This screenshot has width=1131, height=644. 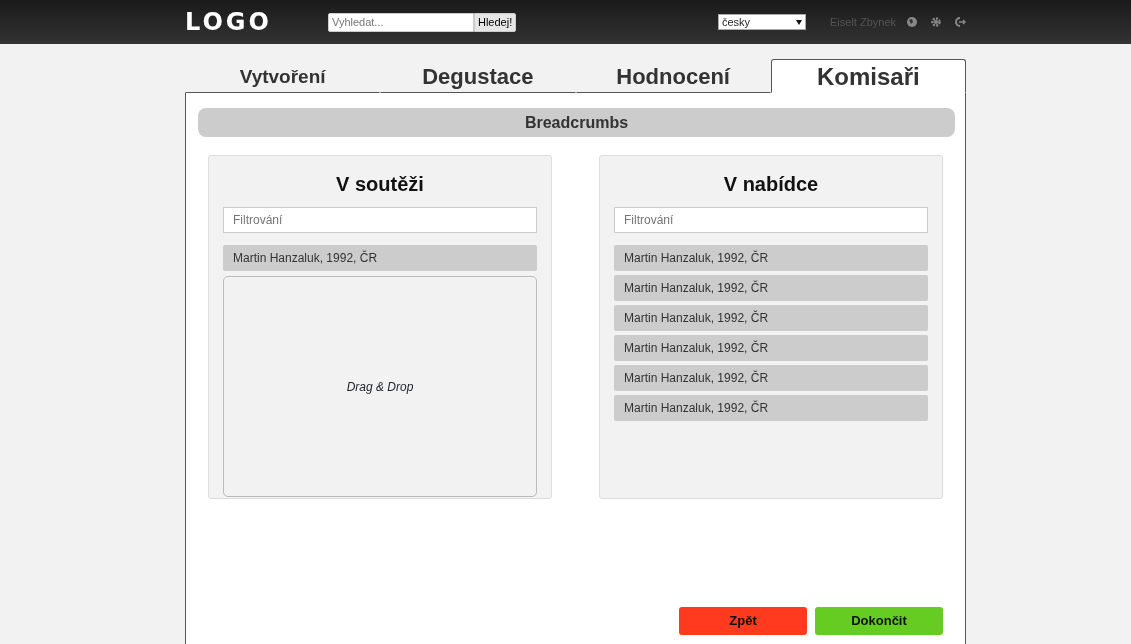 What do you see at coordinates (495, 22) in the screenshot?
I see `search-button: Hledej!` at bounding box center [495, 22].